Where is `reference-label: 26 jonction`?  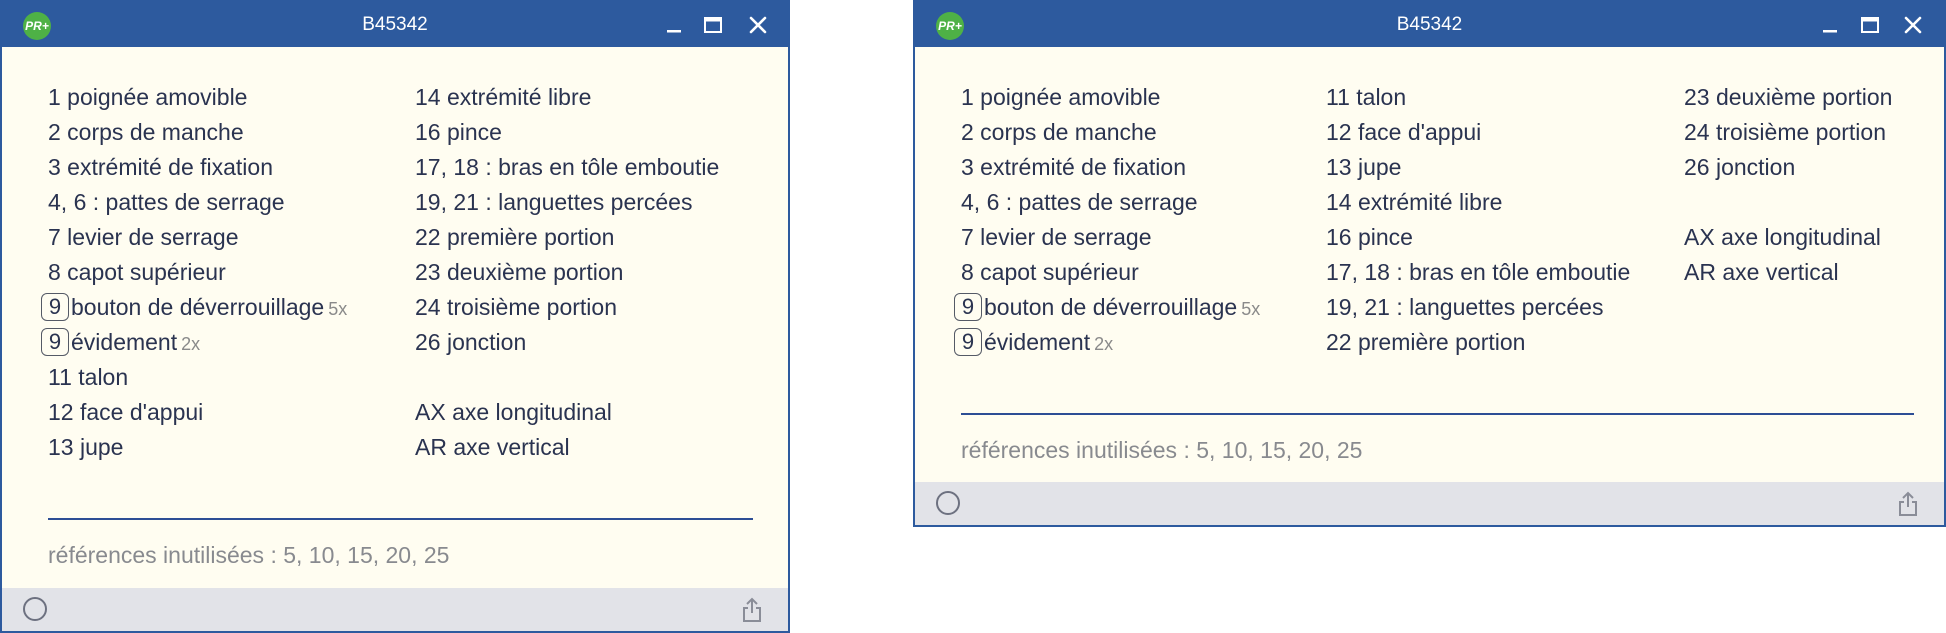 reference-label: 26 jonction is located at coordinates (1740, 167).